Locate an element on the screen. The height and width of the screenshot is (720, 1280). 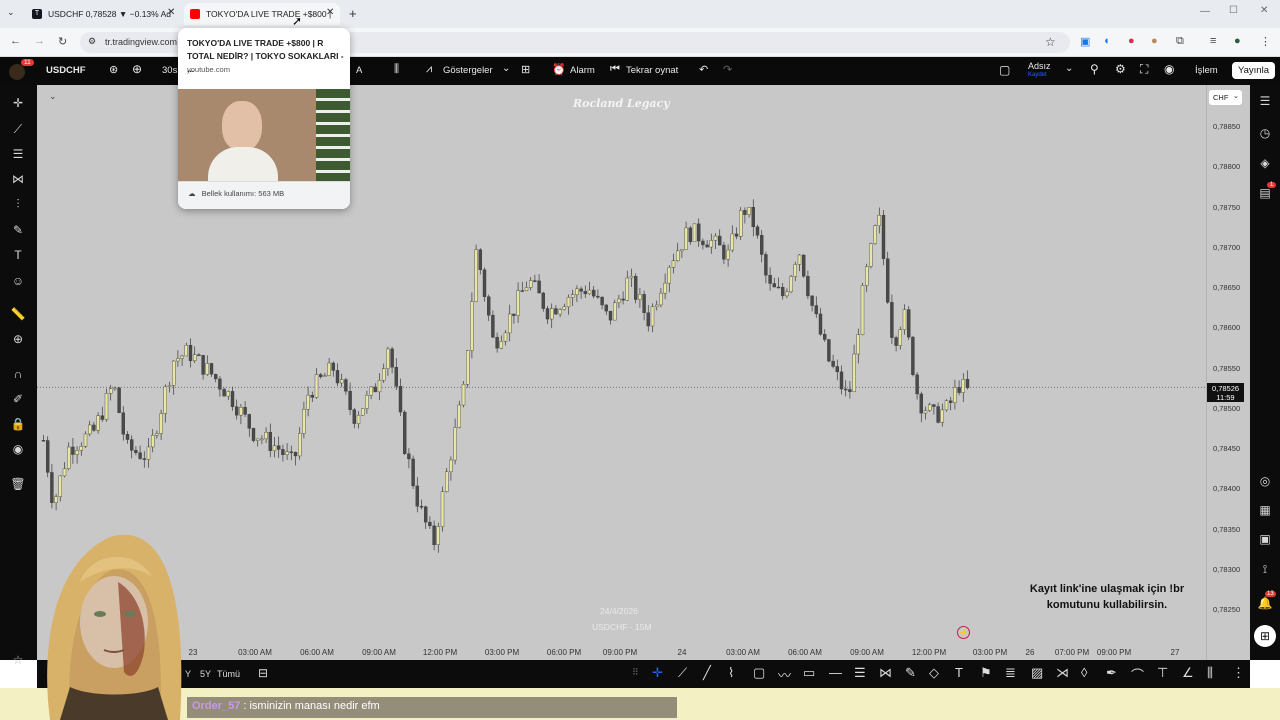
back-icon: ← is located at coordinates (15, 41).